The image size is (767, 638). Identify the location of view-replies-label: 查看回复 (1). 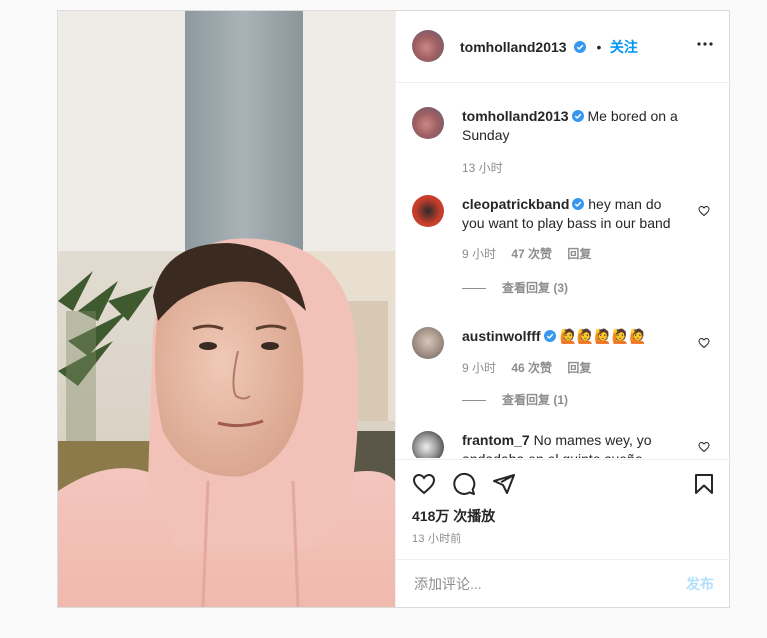
(535, 400).